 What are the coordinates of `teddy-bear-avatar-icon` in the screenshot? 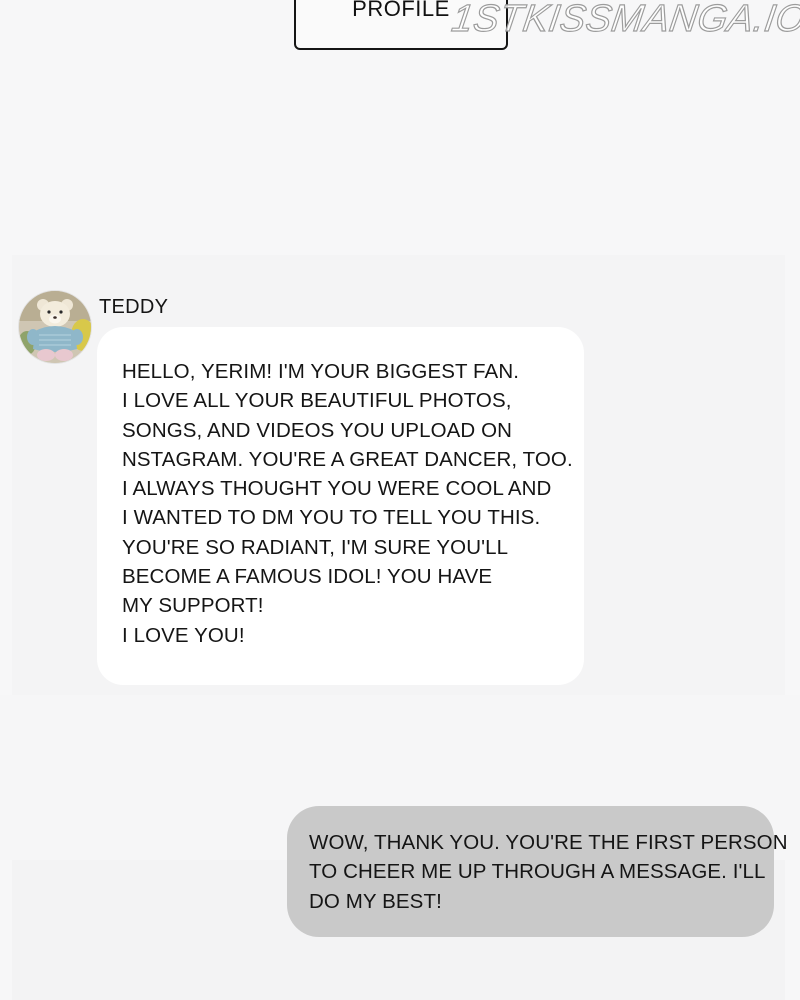 It's located at (55, 327).